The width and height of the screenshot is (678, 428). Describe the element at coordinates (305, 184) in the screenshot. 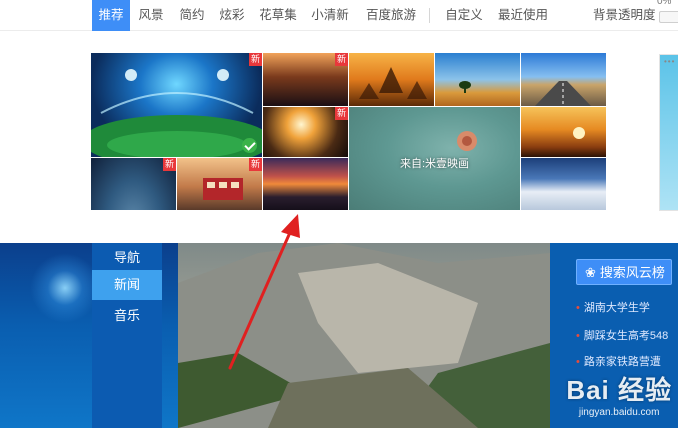

I see `thumb-sea-sunset` at that location.